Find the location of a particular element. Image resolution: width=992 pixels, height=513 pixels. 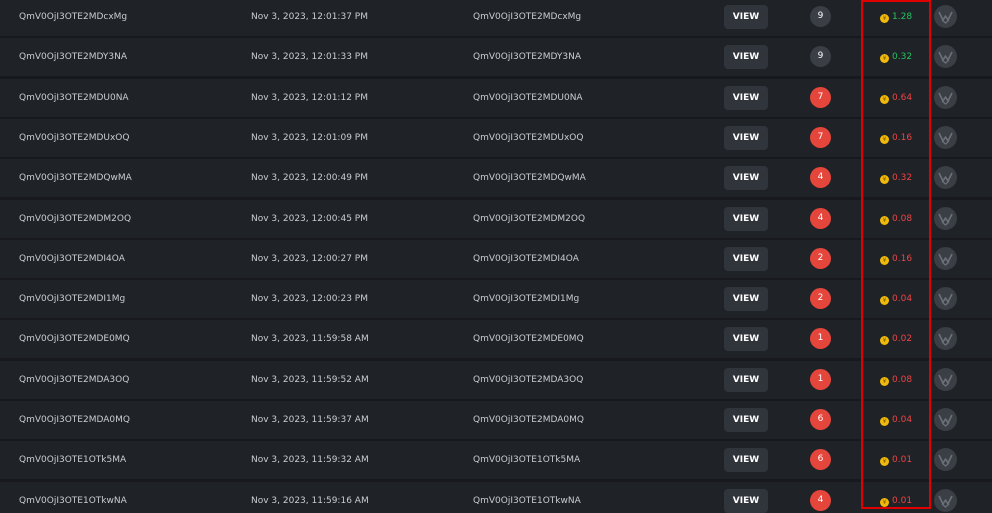

bet-date: Nov 3, 2023, 12:01:37 PM is located at coordinates (309, 17).